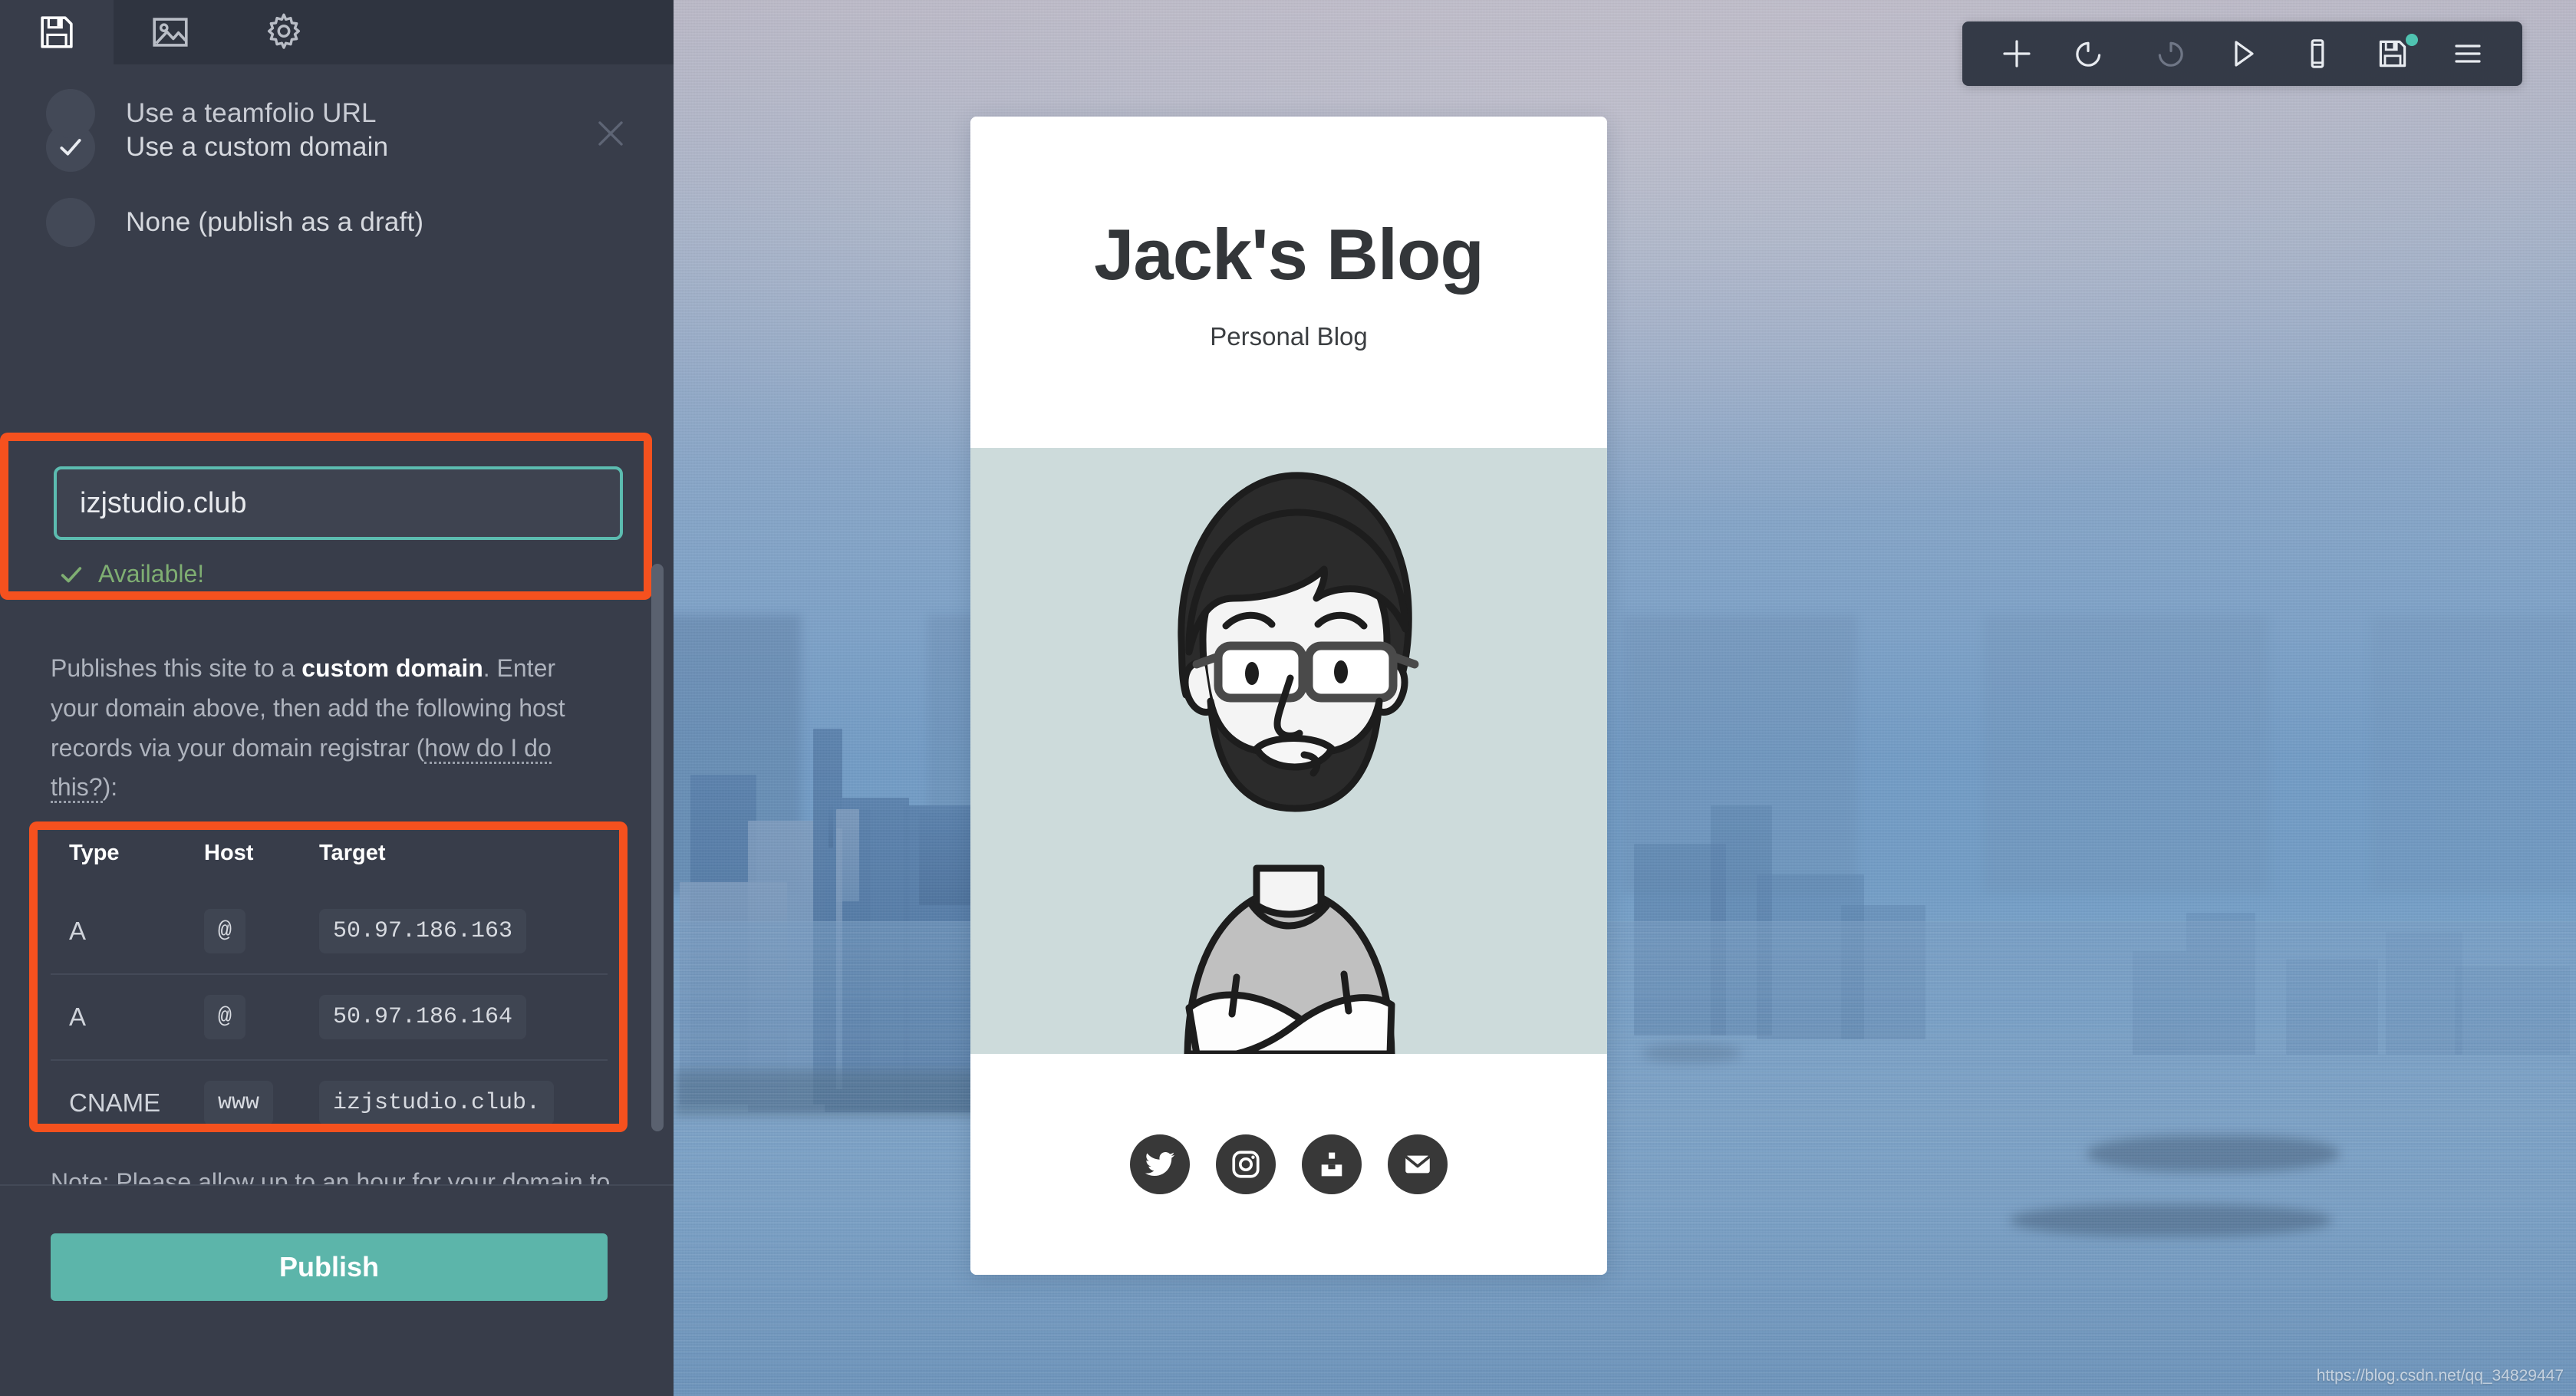 The image size is (2576, 1396). Describe the element at coordinates (2440, 1376) in the screenshot. I see `watermark-url: https://blog.csdn.net/qq_34829447` at that location.